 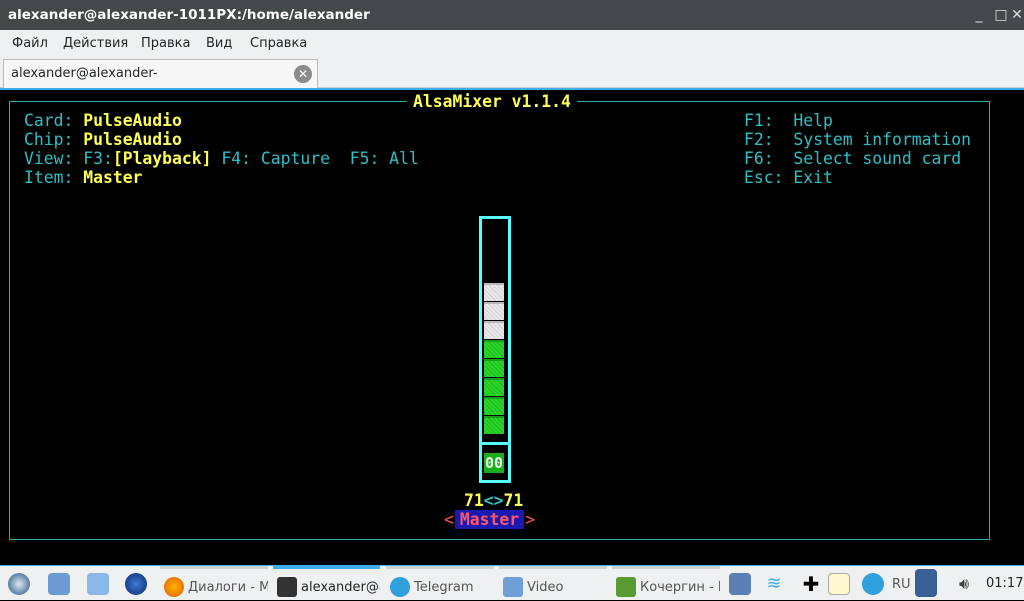 What do you see at coordinates (49, 177) in the screenshot?
I see `item-label: Item:` at bounding box center [49, 177].